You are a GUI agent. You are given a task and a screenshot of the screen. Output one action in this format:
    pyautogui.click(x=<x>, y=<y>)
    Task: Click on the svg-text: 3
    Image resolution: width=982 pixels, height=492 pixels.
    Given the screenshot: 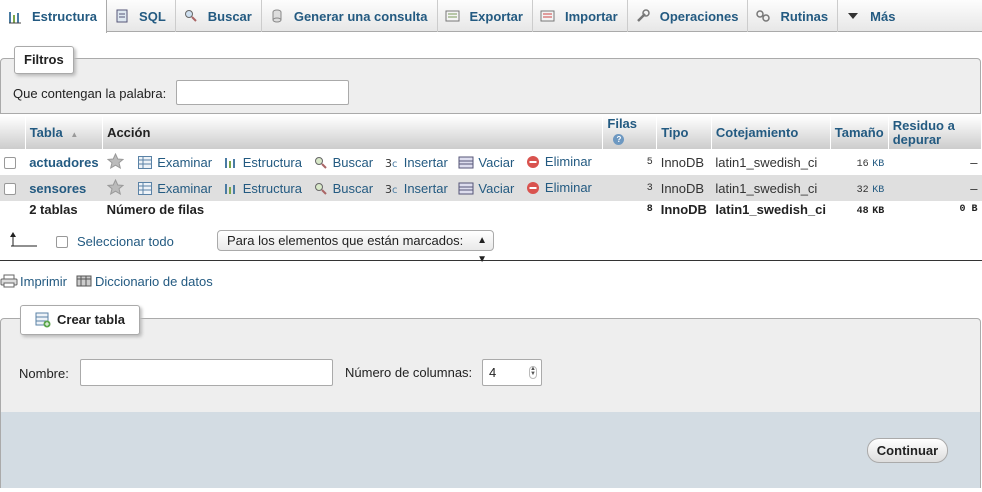 What is the action you would take?
    pyautogui.click(x=388, y=189)
    